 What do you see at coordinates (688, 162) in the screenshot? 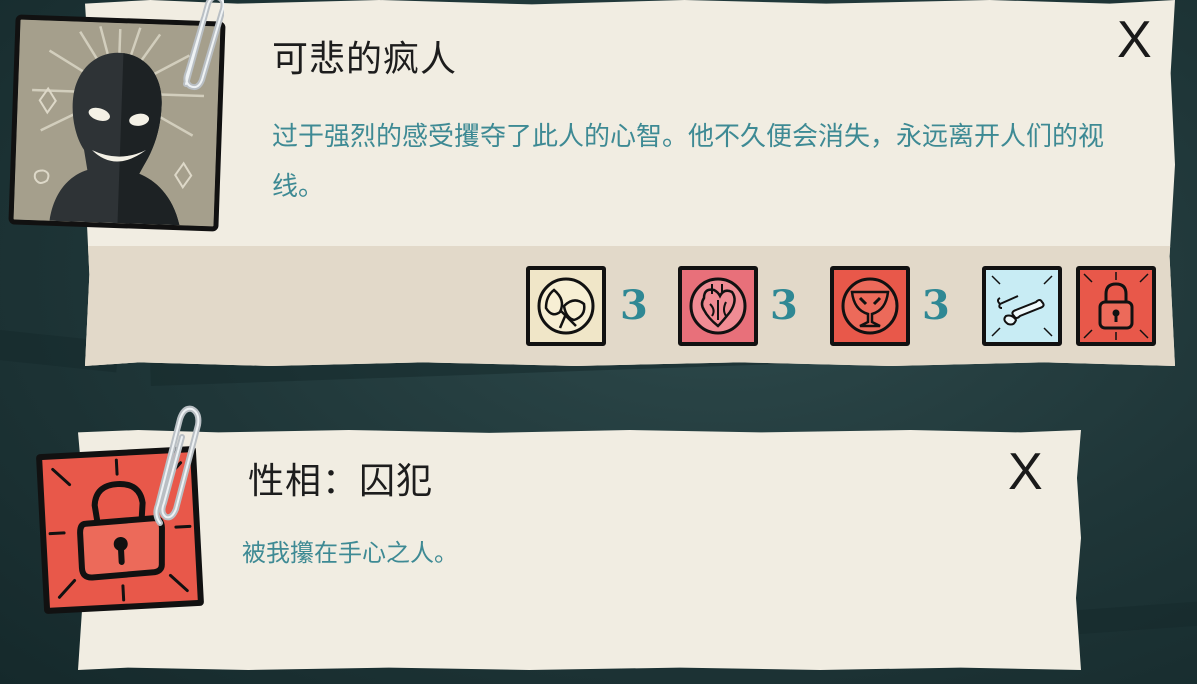
I see `card-description: 过于强烈的感受攫夺了此人的心智。他不久便会消失，永远离开人们的视线。` at bounding box center [688, 162].